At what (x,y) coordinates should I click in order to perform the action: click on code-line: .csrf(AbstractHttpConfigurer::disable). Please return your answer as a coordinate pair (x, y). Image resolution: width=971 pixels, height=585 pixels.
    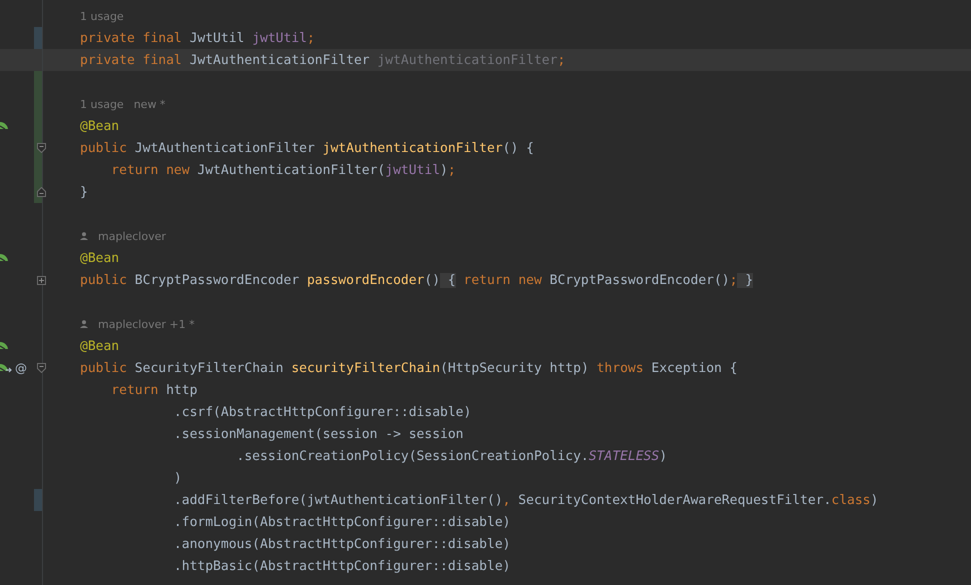
    Looking at the image, I should click on (322, 412).